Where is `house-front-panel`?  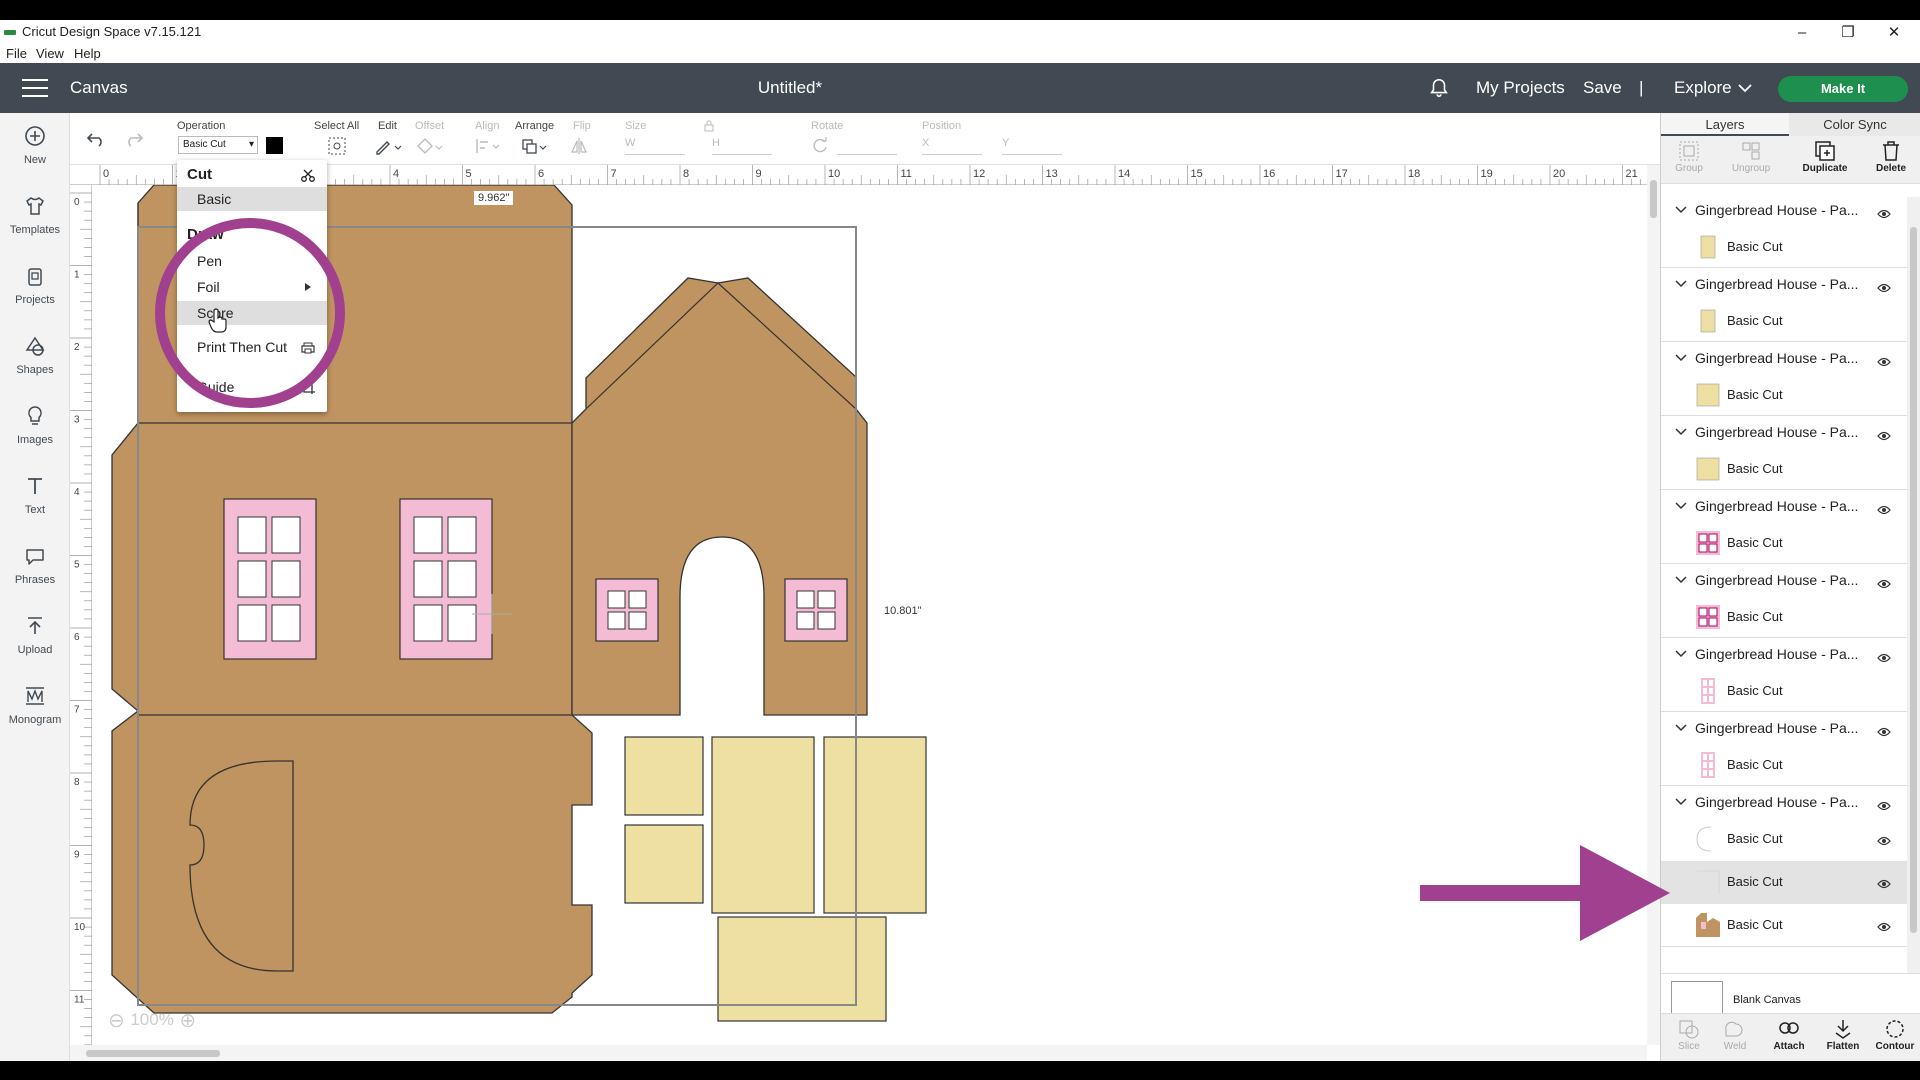
house-front-panel is located at coordinates (719, 496).